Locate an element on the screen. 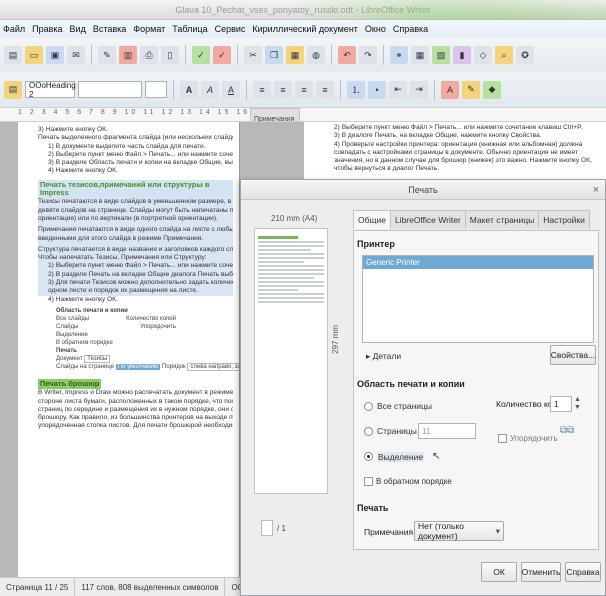 Image resolution: width=606 pixels, height=596 pixels. selection-label: Выделение is located at coordinates (401, 456).